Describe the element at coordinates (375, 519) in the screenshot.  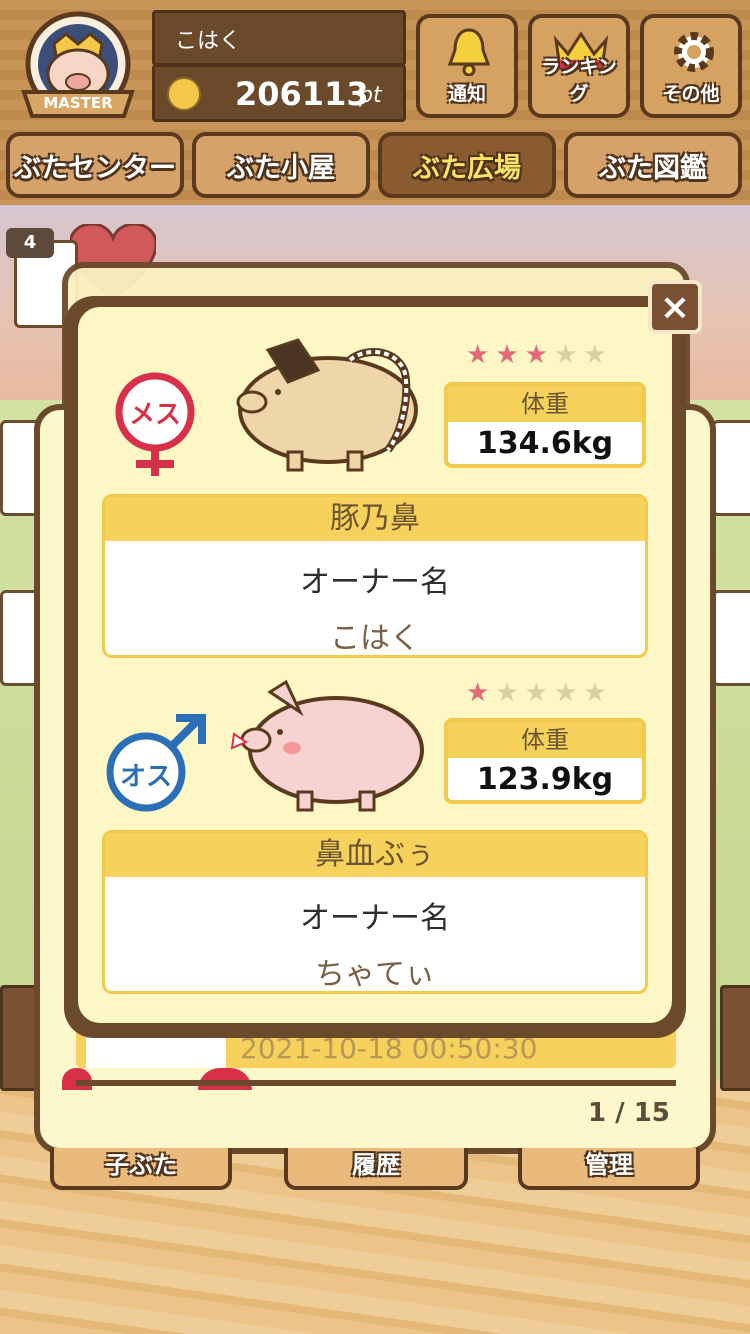
I see `pig-name: 豚乃鼻` at that location.